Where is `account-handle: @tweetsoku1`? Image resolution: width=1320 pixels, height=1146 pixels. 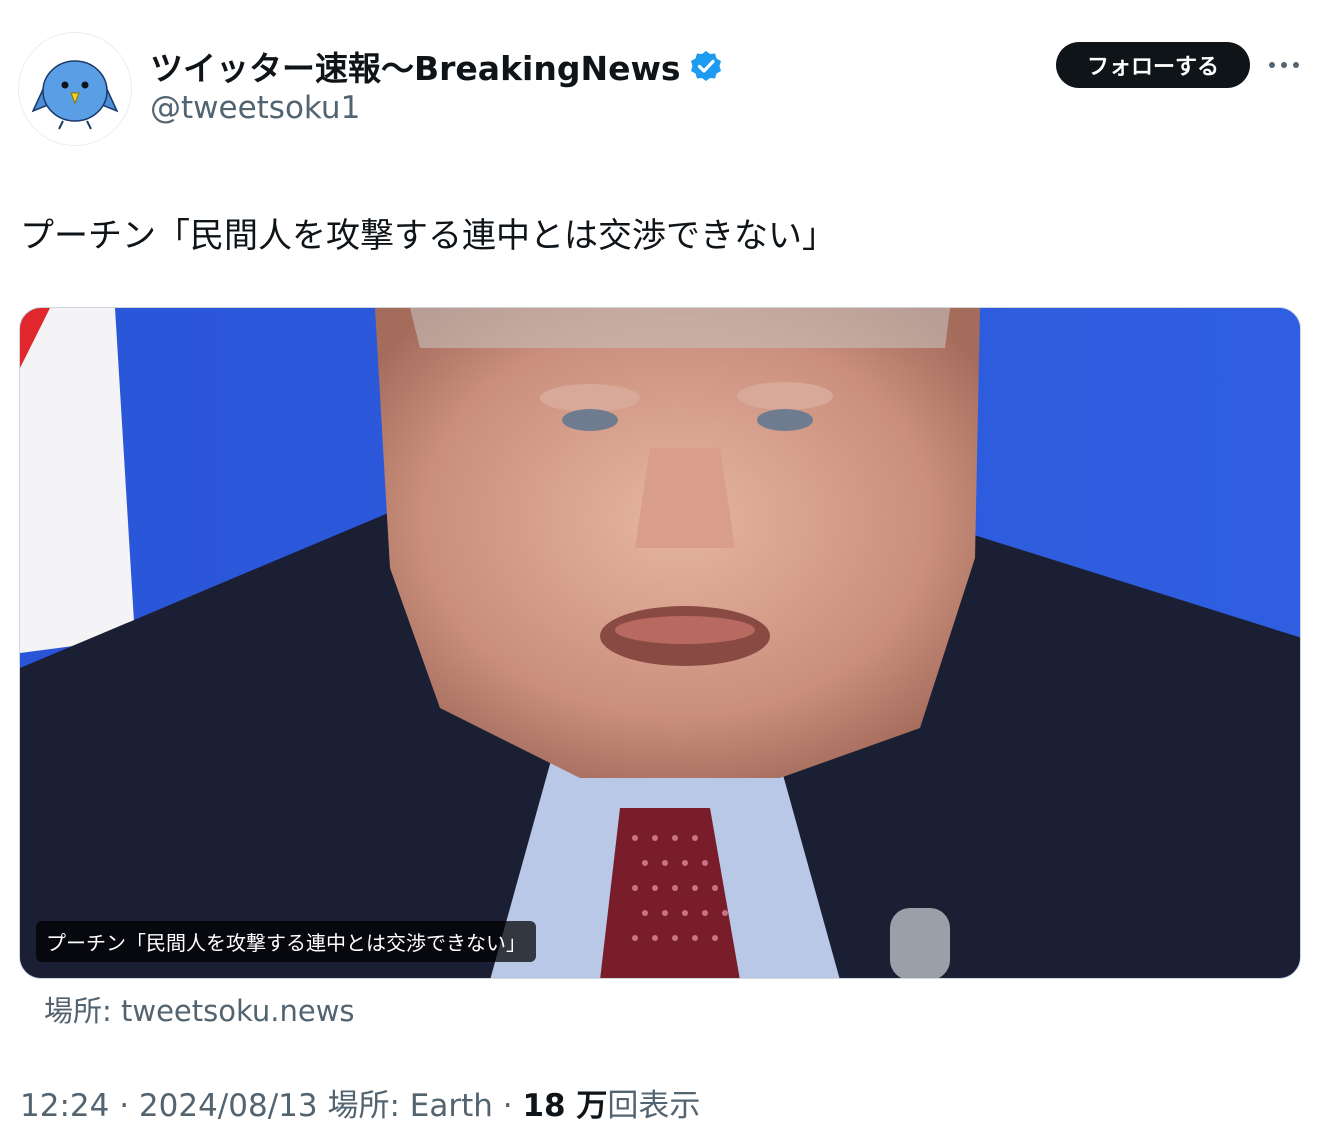
account-handle: @tweetsoku1 is located at coordinates (255, 108).